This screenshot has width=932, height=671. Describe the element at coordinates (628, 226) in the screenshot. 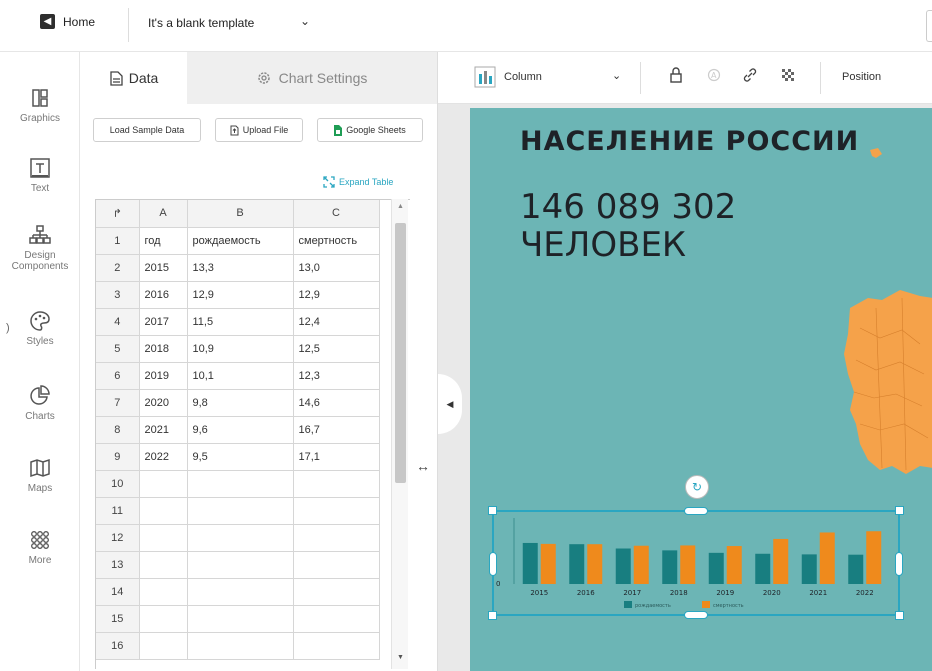

I see `population-text: 146 089 302 ЧЕЛОВЕК` at that location.